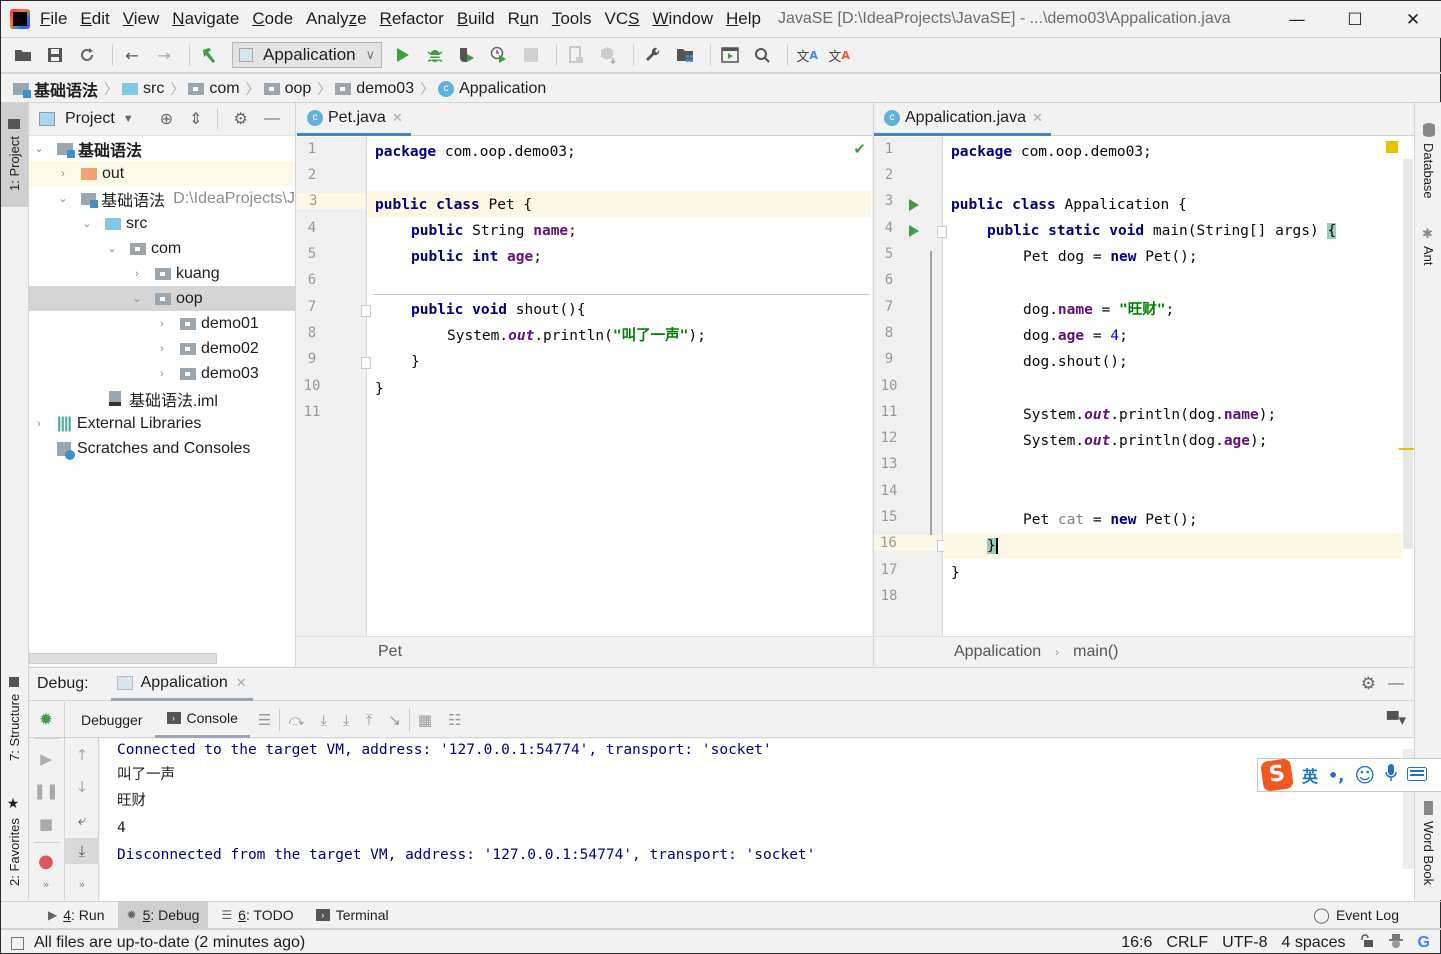 Image resolution: width=1441 pixels, height=954 pixels. What do you see at coordinates (412, 19) in the screenshot?
I see `menu-refactor: Refactor` at bounding box center [412, 19].